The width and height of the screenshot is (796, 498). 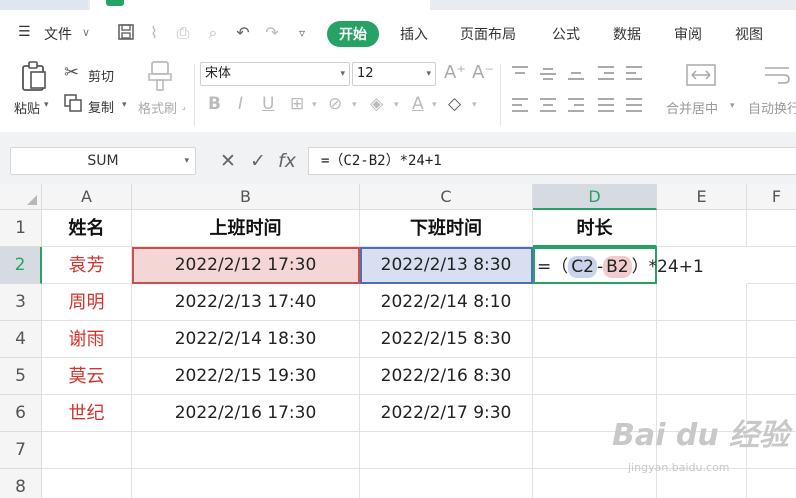 What do you see at coordinates (21, 339) in the screenshot?
I see `row-header-4: 4` at bounding box center [21, 339].